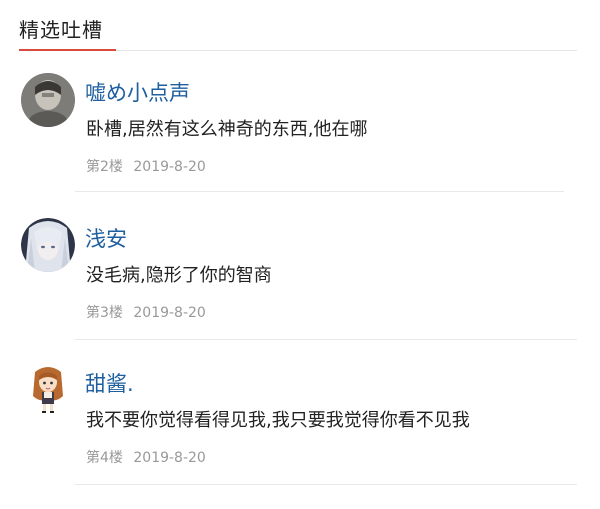 The height and width of the screenshot is (509, 600). What do you see at coordinates (48, 389) in the screenshot?
I see `avatar-cartoon-girl-icon` at bounding box center [48, 389].